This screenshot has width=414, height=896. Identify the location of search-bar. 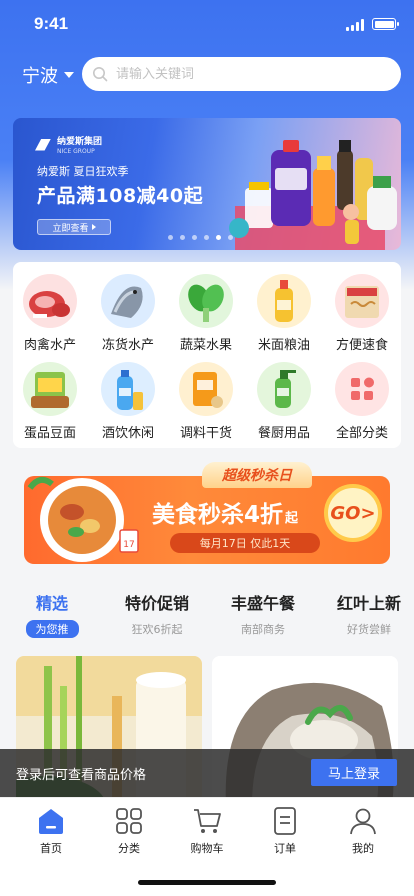
(241, 74).